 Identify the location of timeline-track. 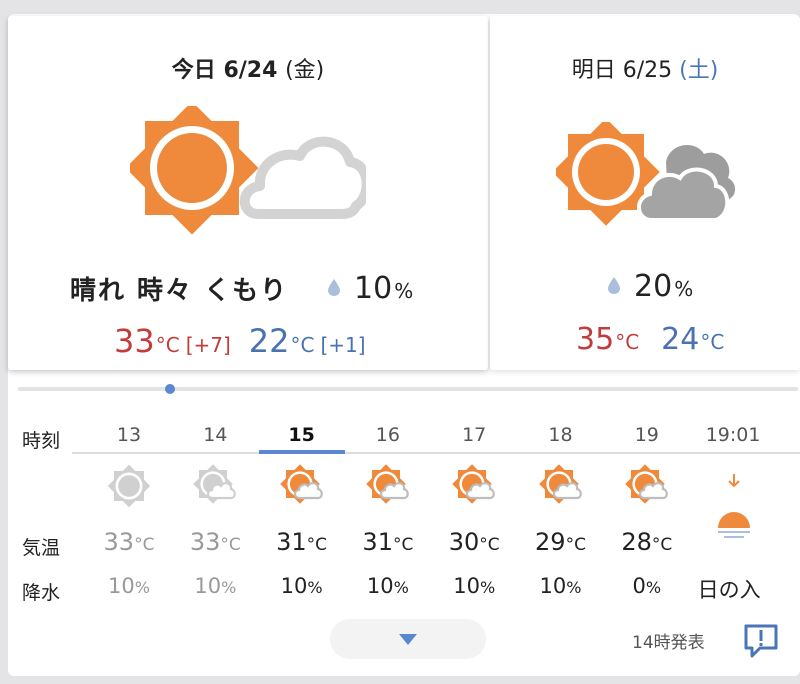
(408, 389).